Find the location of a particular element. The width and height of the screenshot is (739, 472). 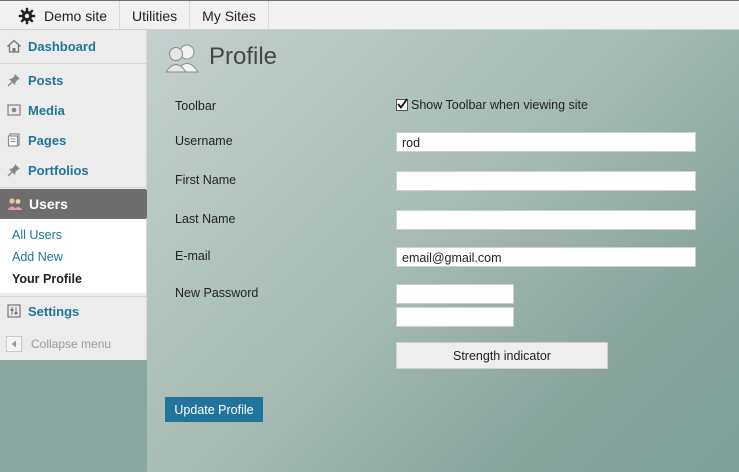

username-field: rod is located at coordinates (546, 142).